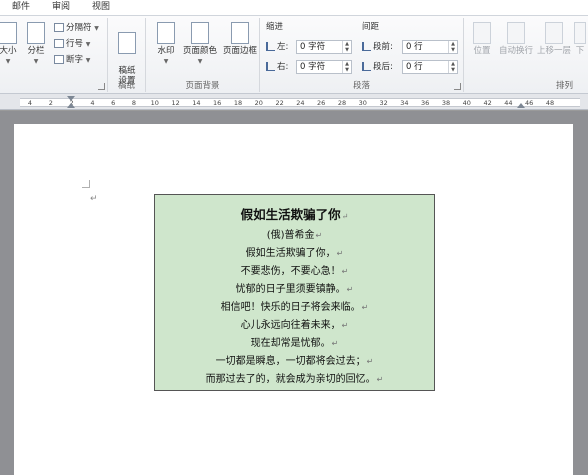 The image size is (588, 475). I want to click on poem-line: 假如生活欺骗了你，↵, so click(294, 253).